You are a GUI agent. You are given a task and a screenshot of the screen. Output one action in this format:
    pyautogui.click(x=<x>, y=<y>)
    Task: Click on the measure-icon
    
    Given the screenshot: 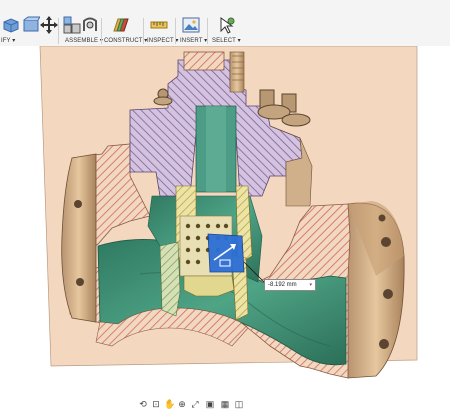 What is the action you would take?
    pyautogui.click(x=159, y=25)
    